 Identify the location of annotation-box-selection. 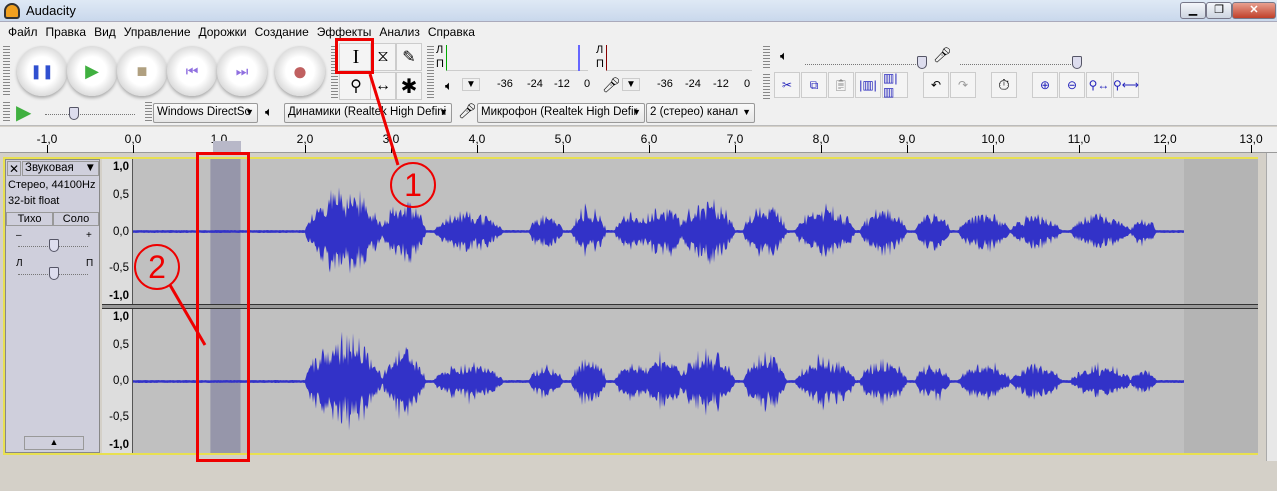
(223, 307).